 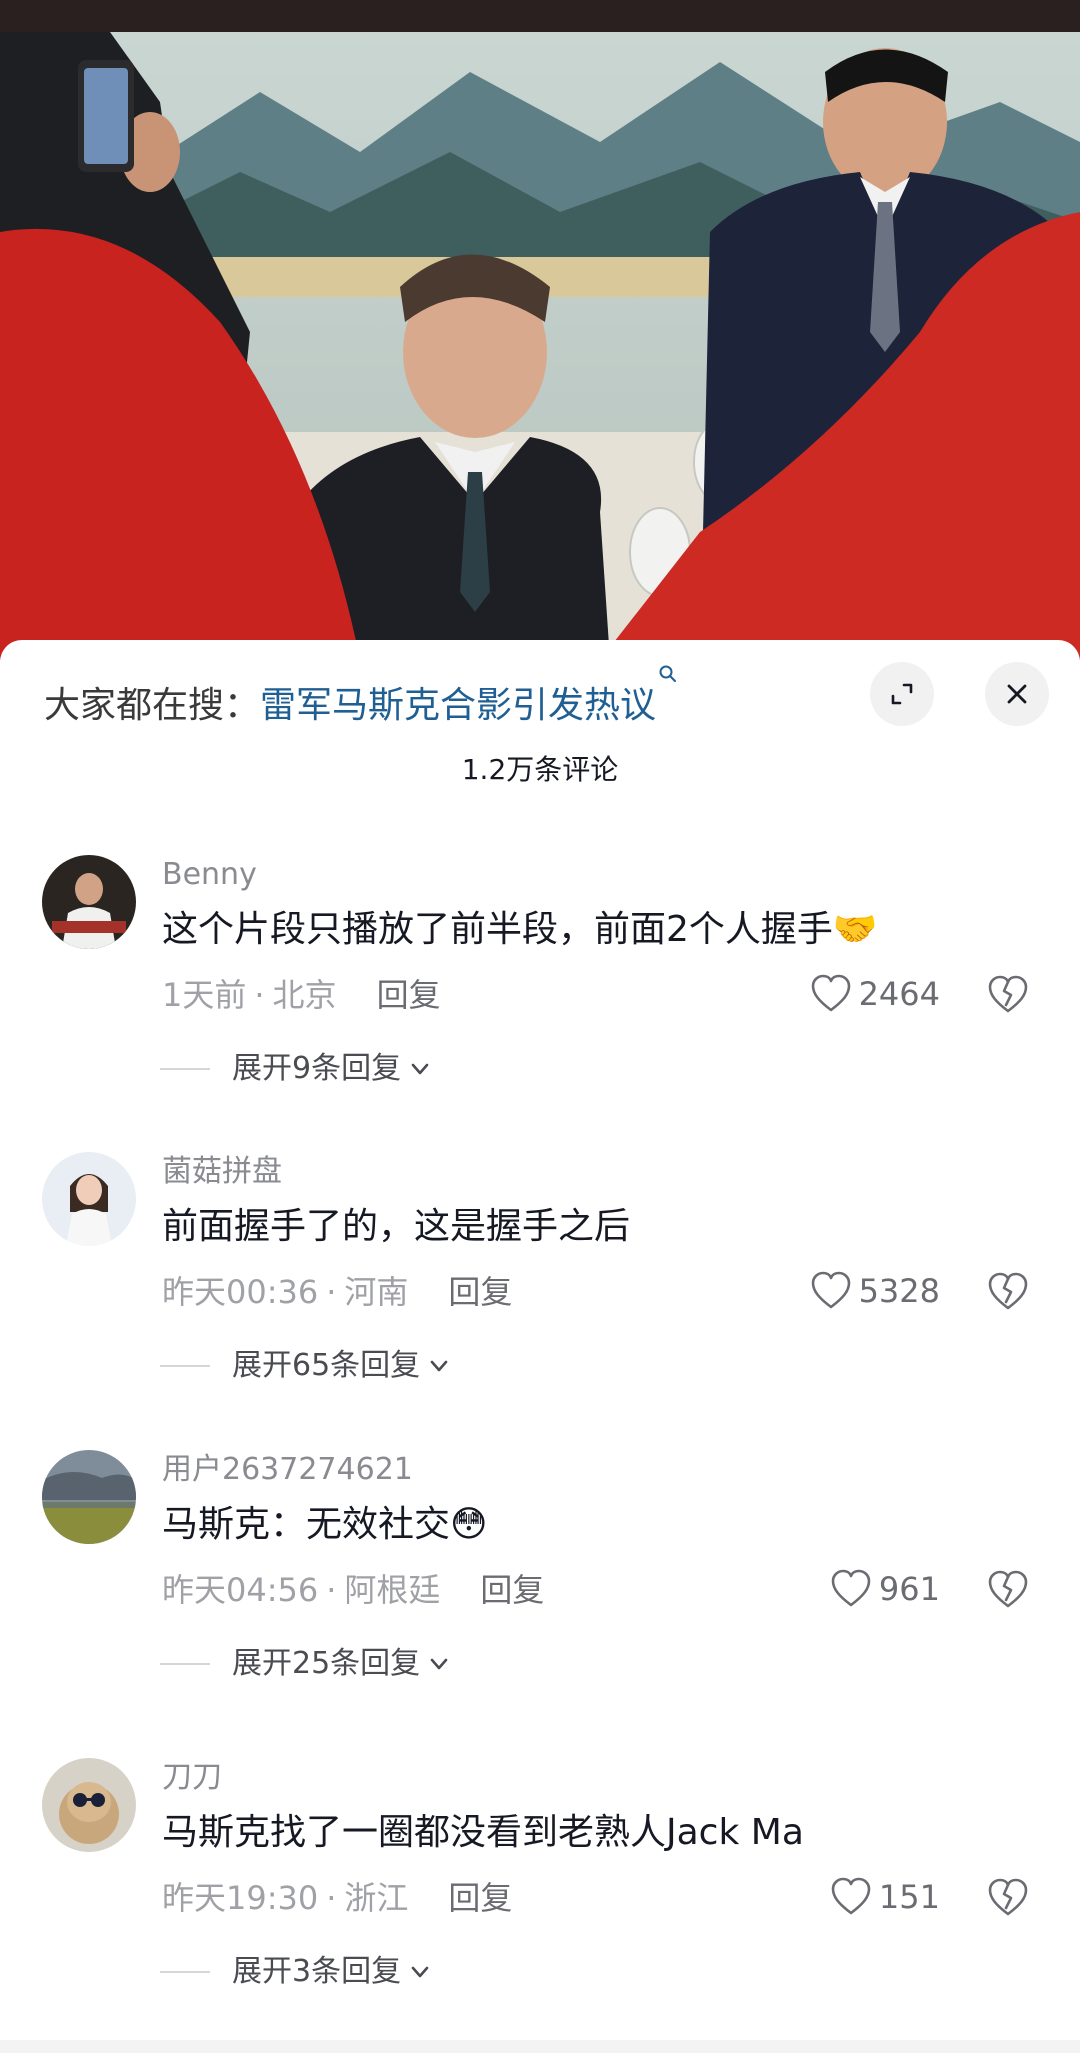 What do you see at coordinates (192, 1778) in the screenshot?
I see `comment-username: 刀刀` at bounding box center [192, 1778].